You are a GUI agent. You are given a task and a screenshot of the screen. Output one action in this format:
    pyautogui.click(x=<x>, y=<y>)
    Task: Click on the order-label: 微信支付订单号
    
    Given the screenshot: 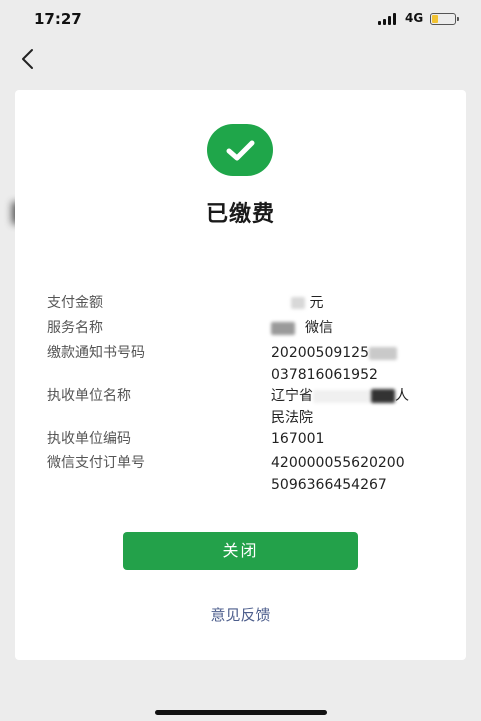 What is the action you would take?
    pyautogui.click(x=96, y=463)
    